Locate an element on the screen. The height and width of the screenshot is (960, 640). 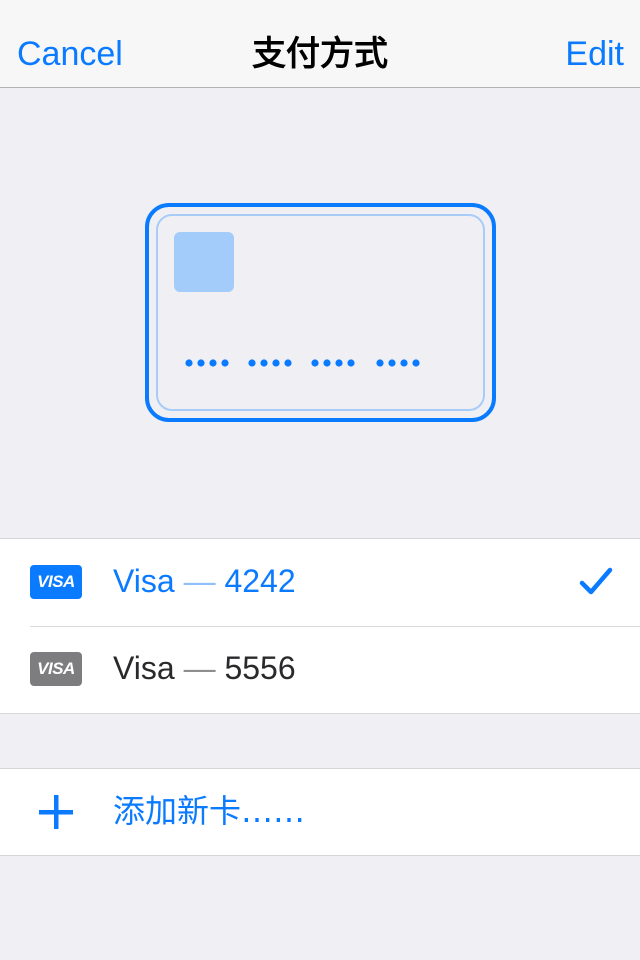
card-label: Visa — 5556 is located at coordinates (204, 668).